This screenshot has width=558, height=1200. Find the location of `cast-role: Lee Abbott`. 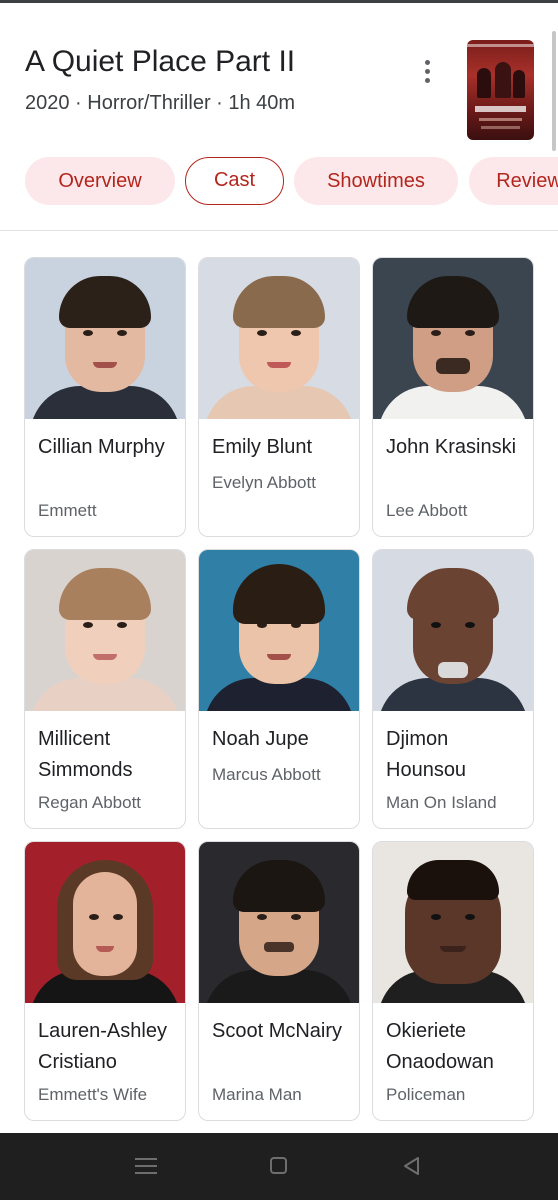

cast-role: Lee Abbott is located at coordinates (427, 510).